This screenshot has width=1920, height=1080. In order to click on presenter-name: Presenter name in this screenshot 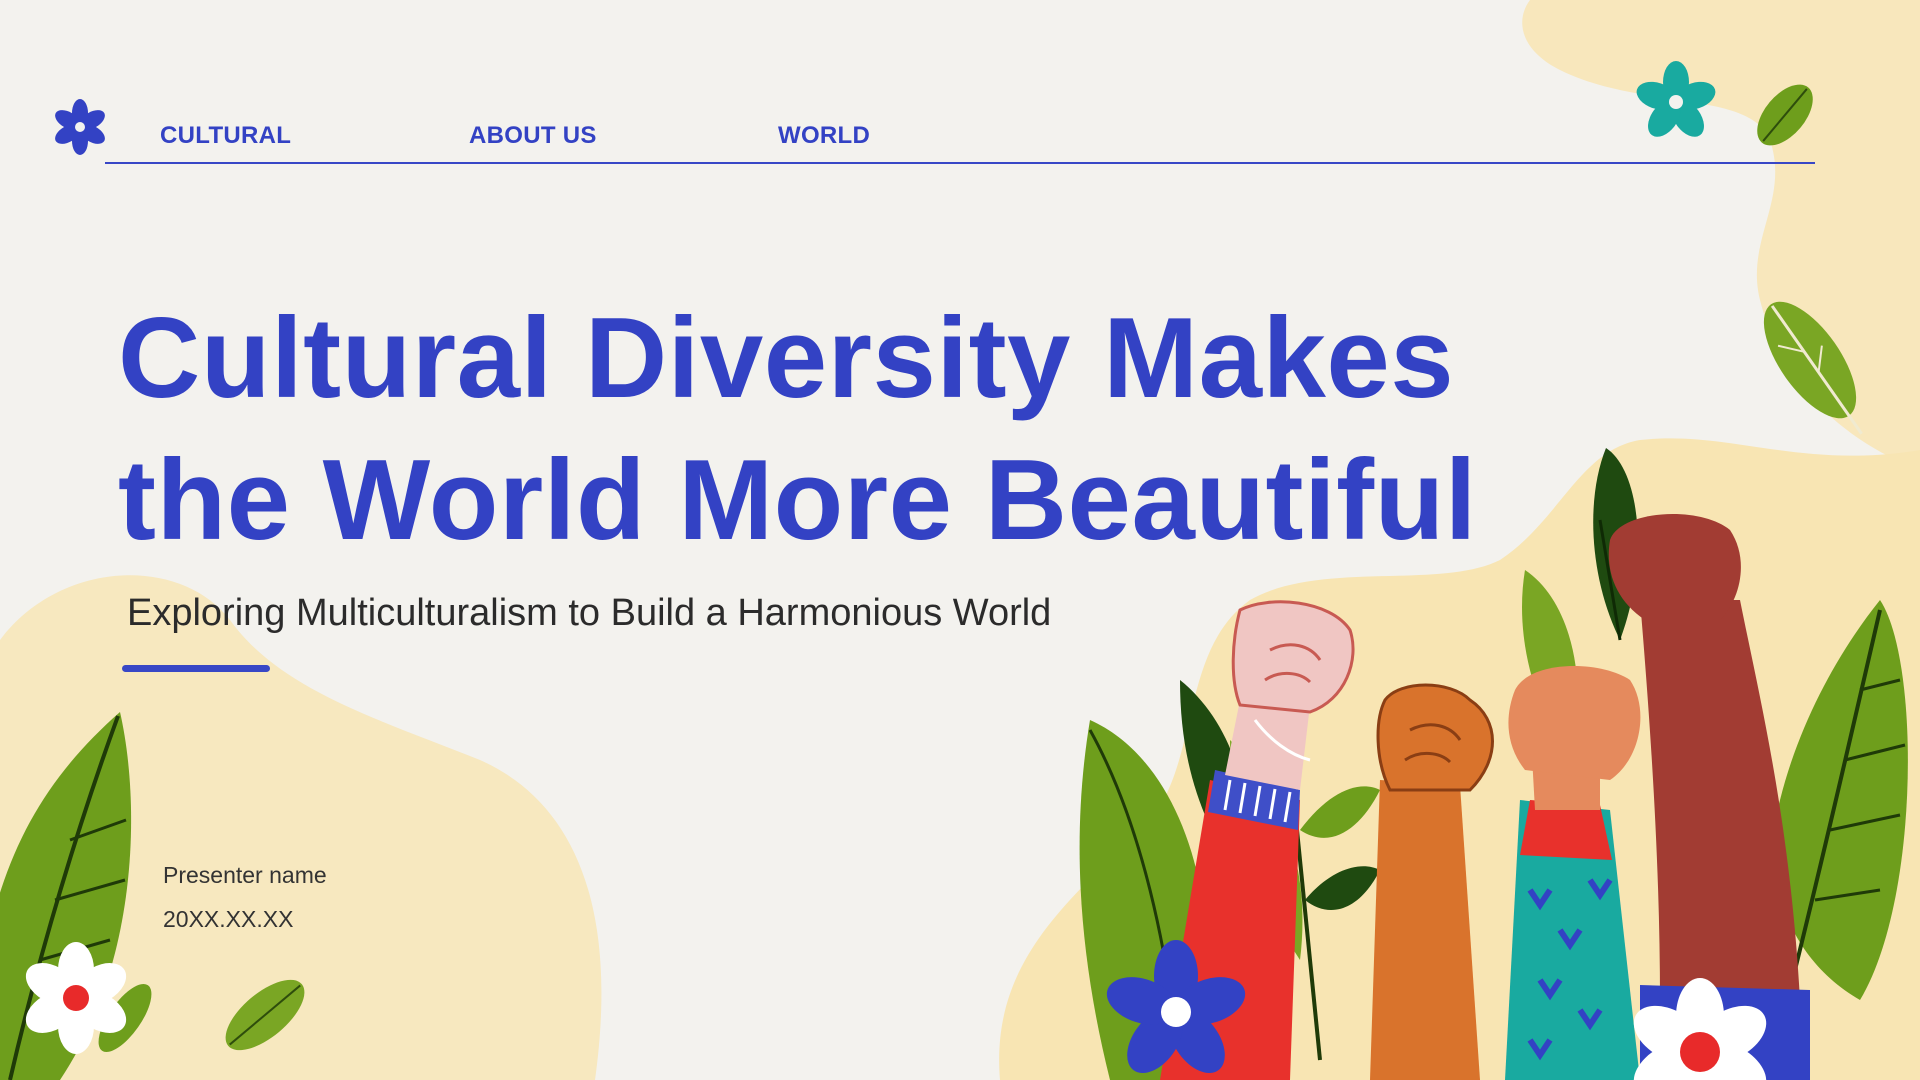, I will do `click(245, 875)`.